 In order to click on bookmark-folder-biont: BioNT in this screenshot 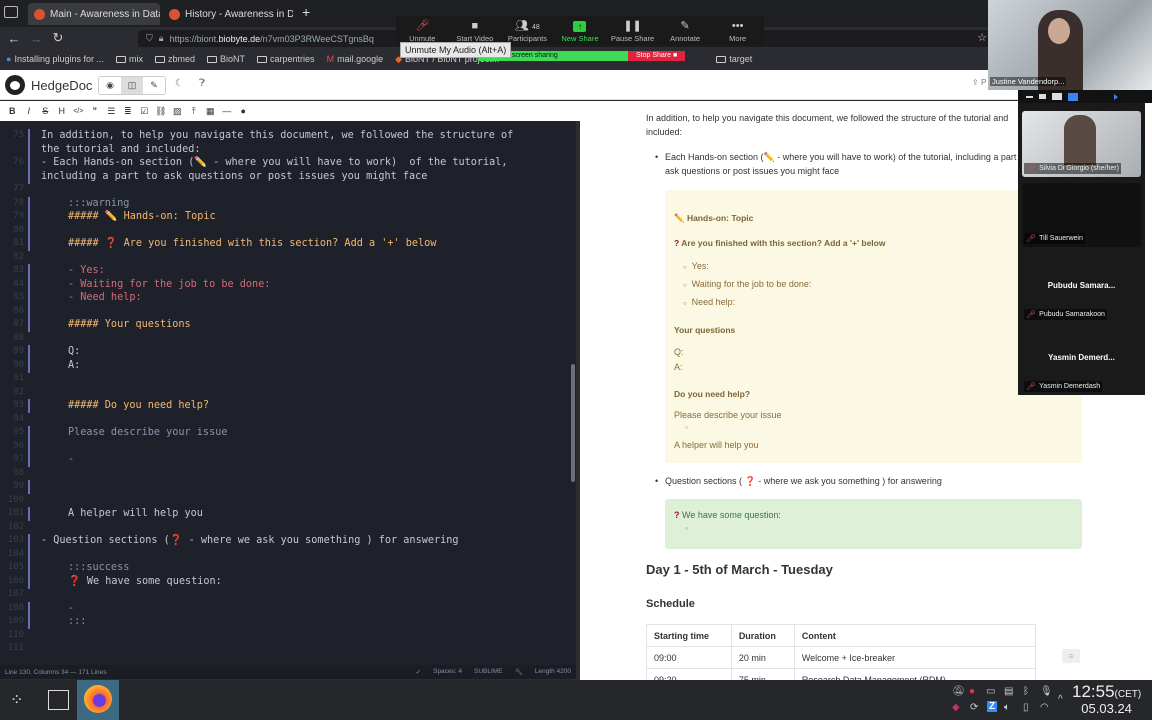, I will do `click(226, 59)`.